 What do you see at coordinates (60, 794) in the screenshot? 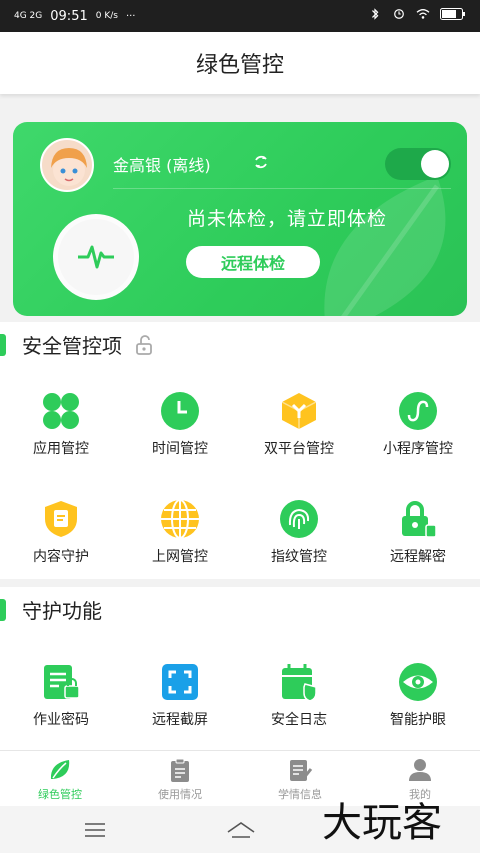
I see `nav-label: 绿色管控` at bounding box center [60, 794].